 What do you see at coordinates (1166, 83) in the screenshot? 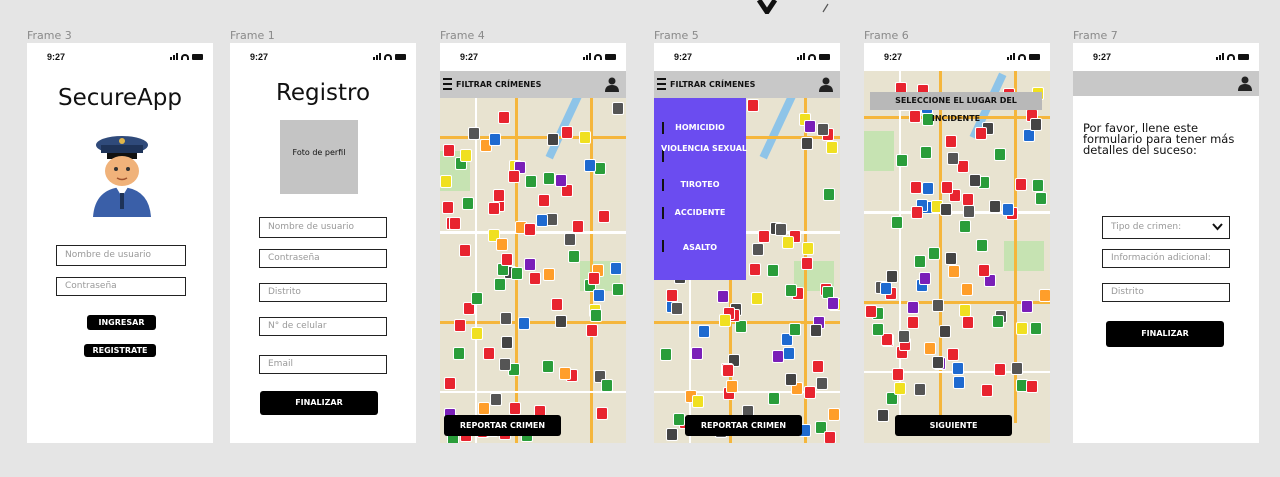
I see `top-bar` at bounding box center [1166, 83].